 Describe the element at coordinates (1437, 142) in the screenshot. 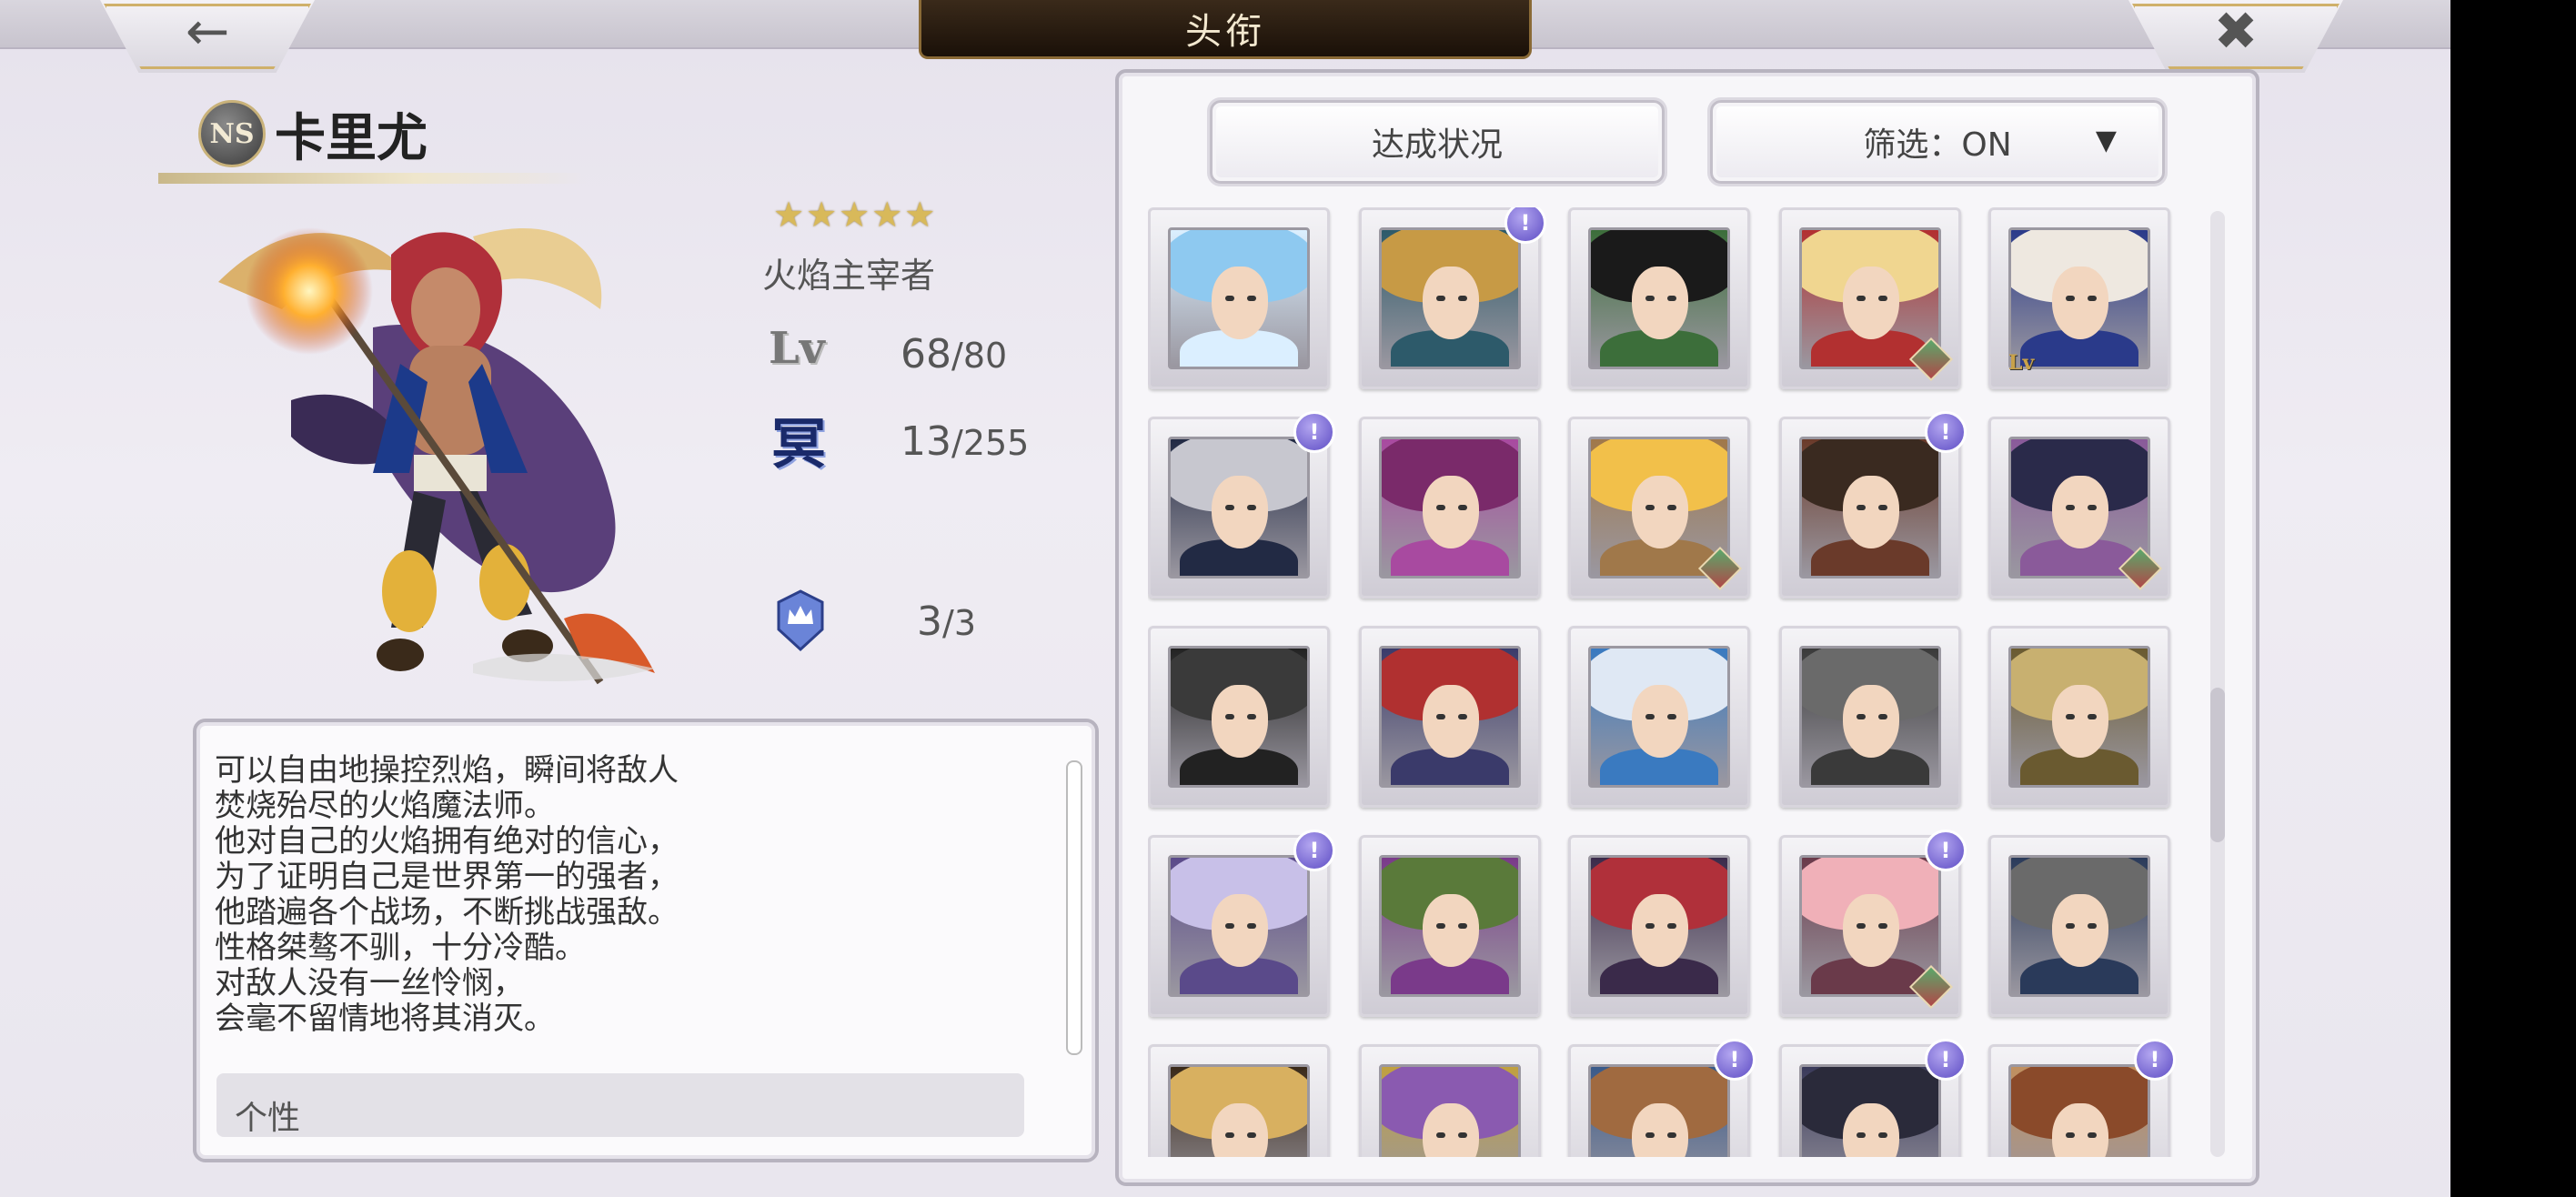

I see `achievement-status-button: 达成状况` at that location.